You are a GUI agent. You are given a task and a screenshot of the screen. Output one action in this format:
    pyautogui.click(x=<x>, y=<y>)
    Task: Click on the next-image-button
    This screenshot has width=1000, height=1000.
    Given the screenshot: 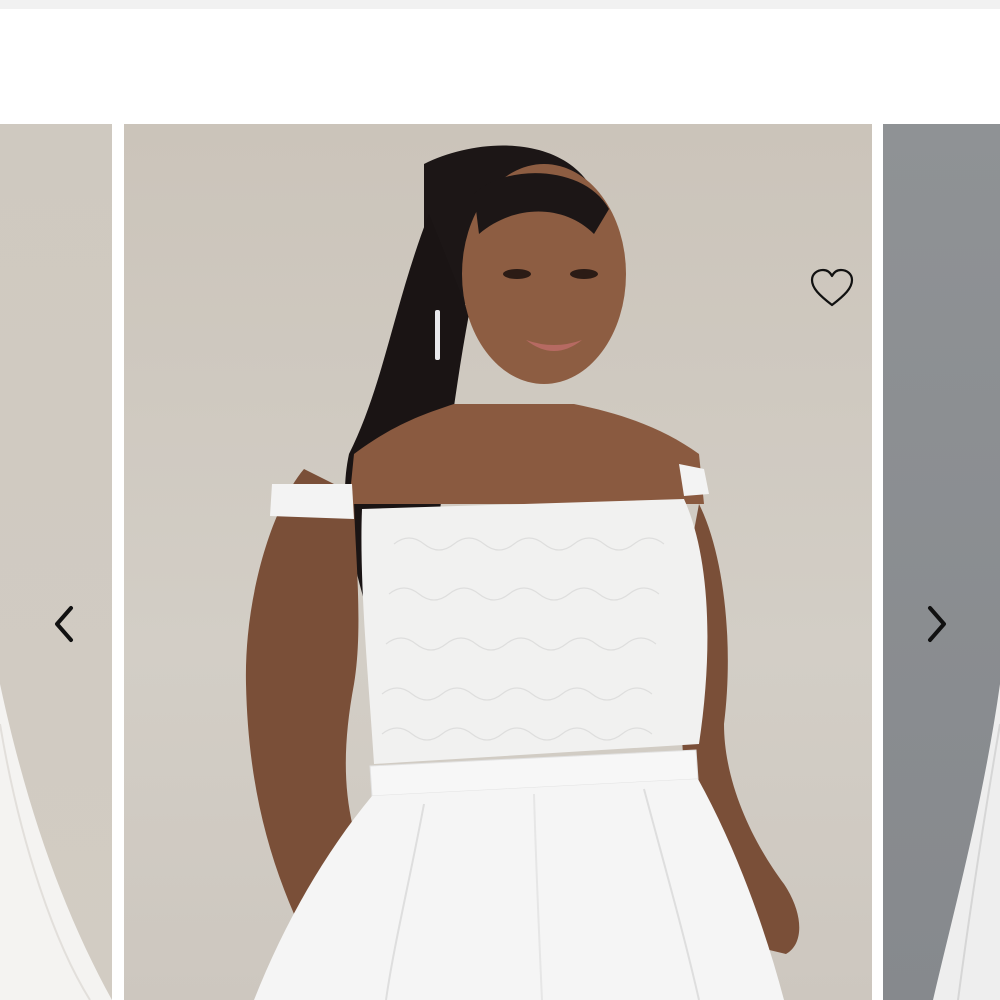 What is the action you would take?
    pyautogui.click(x=936, y=624)
    